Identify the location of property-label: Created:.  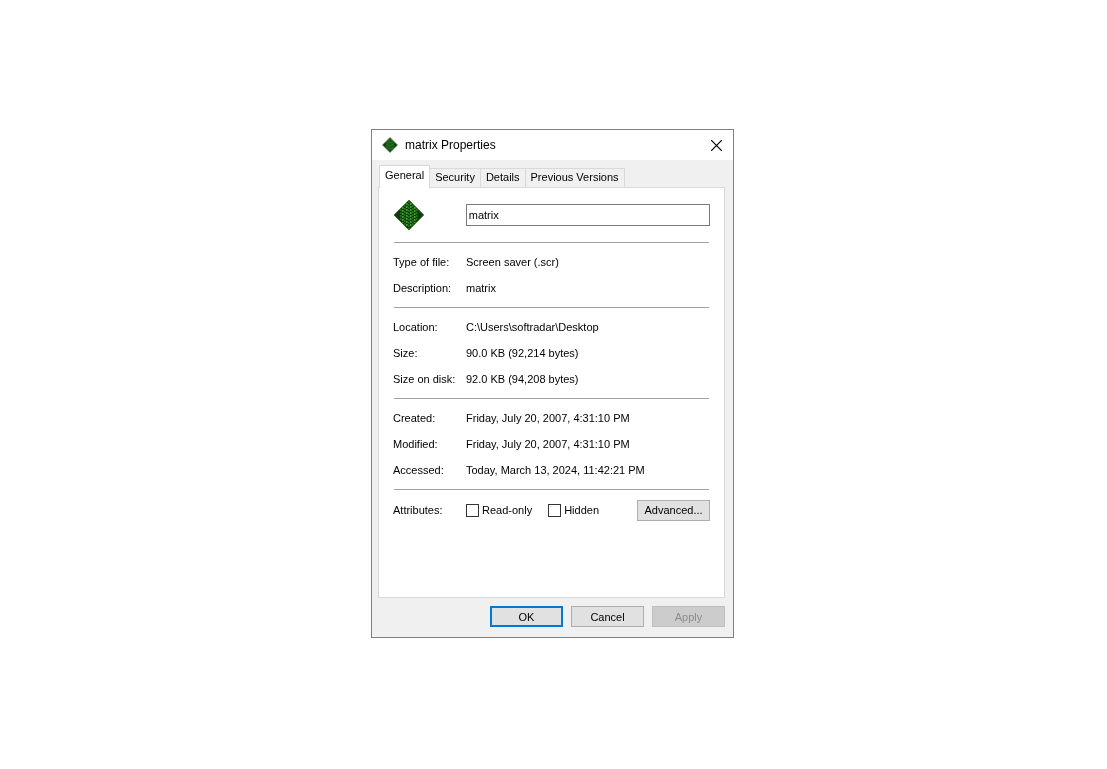
(415, 418).